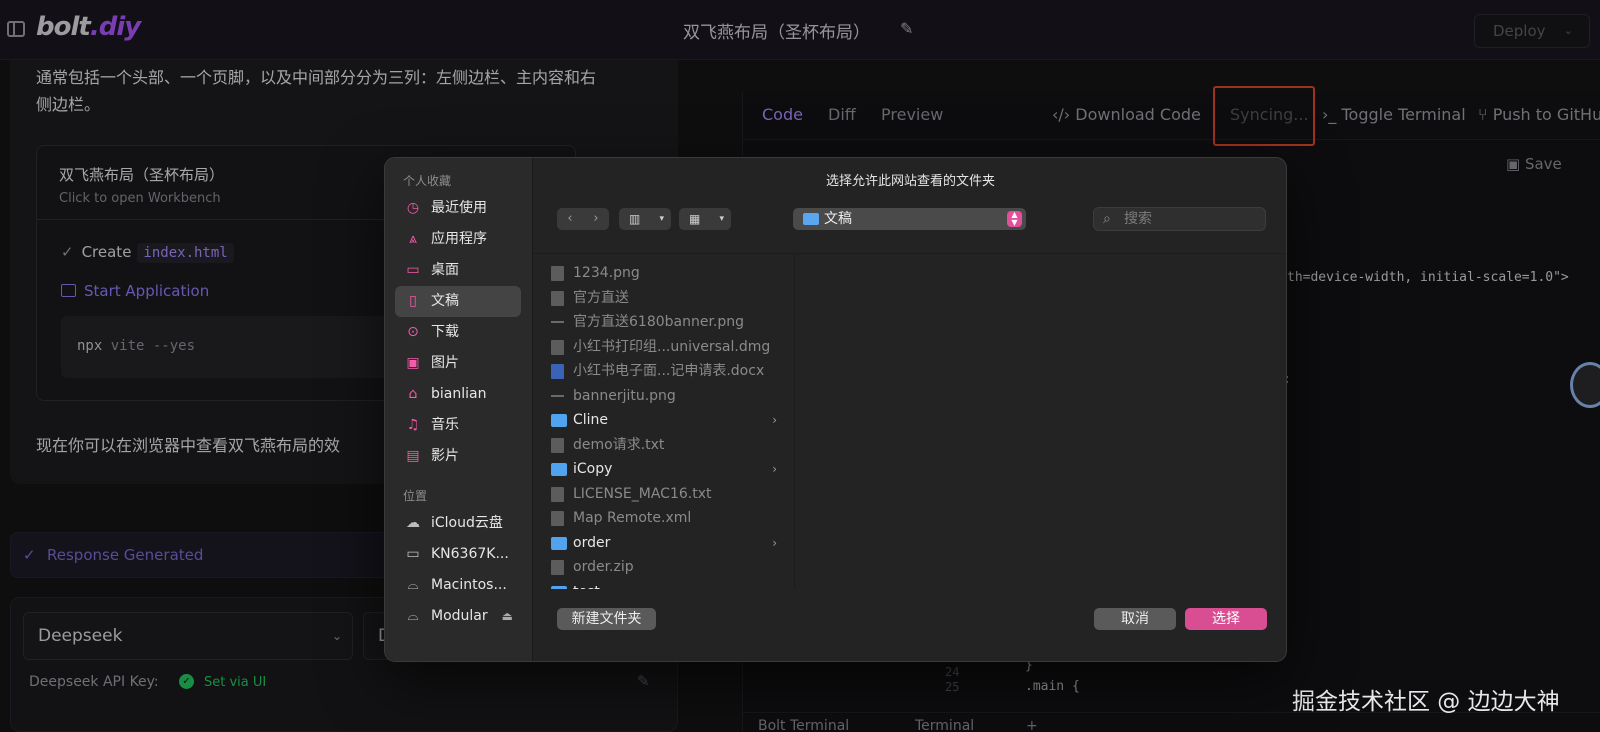 The width and height of the screenshot is (1600, 732). I want to click on photo-icon: ▣, so click(413, 363).